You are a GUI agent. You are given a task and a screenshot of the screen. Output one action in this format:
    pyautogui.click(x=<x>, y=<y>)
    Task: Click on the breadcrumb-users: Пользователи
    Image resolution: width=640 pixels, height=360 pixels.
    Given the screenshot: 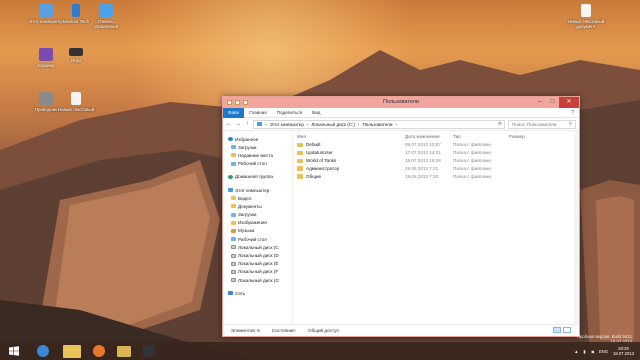 What is the action you would take?
    pyautogui.click(x=377, y=124)
    